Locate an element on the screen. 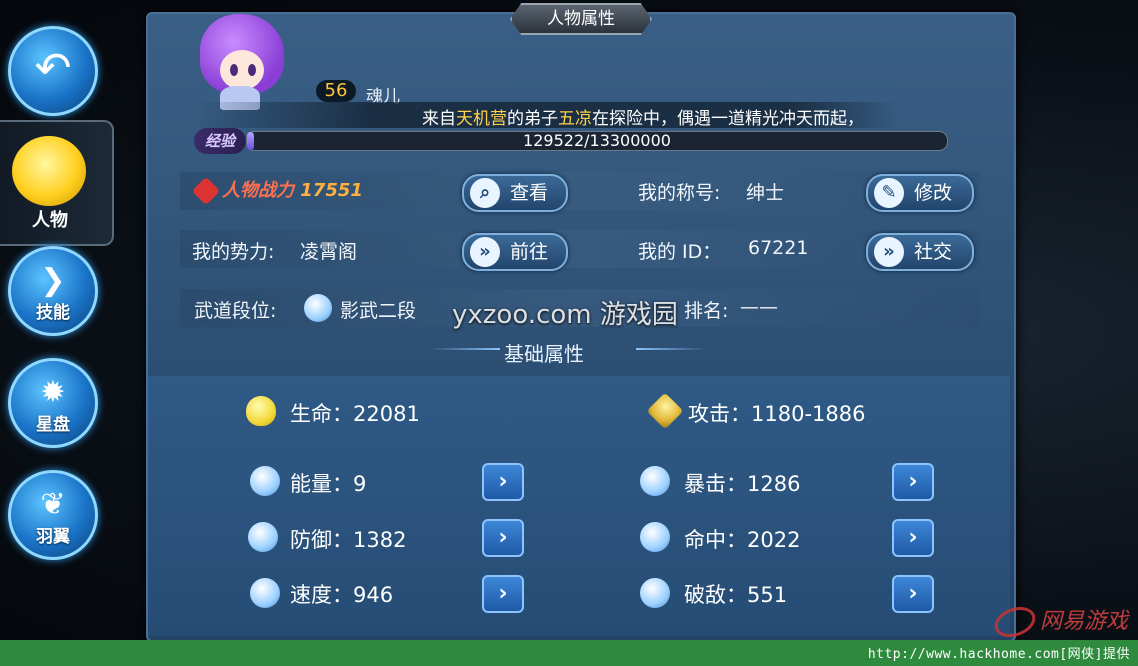  shield-icon is located at coordinates (263, 537).